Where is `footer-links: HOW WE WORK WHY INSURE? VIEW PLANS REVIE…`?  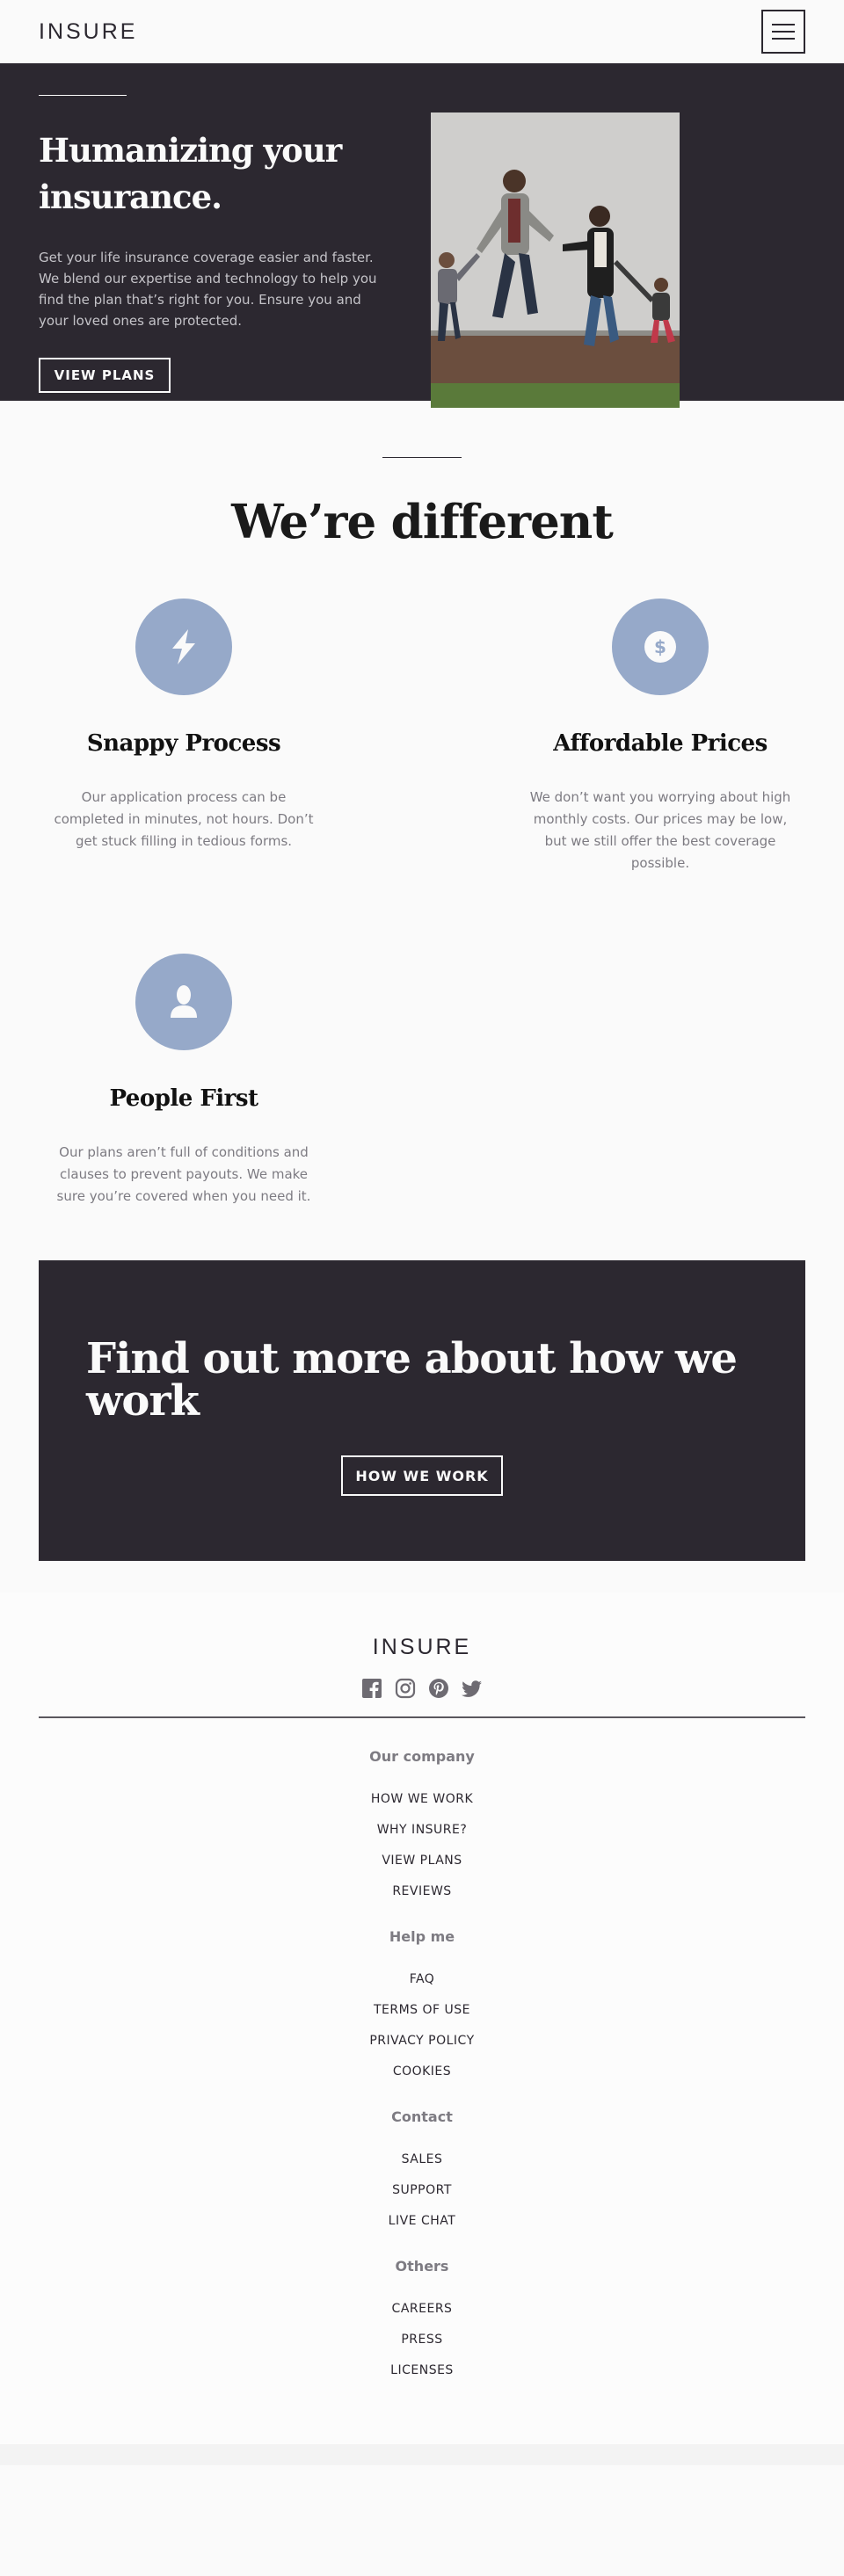
footer-links: HOW WE WORK WHY INSURE? VIEW PLANS REVIE… is located at coordinates (422, 1843).